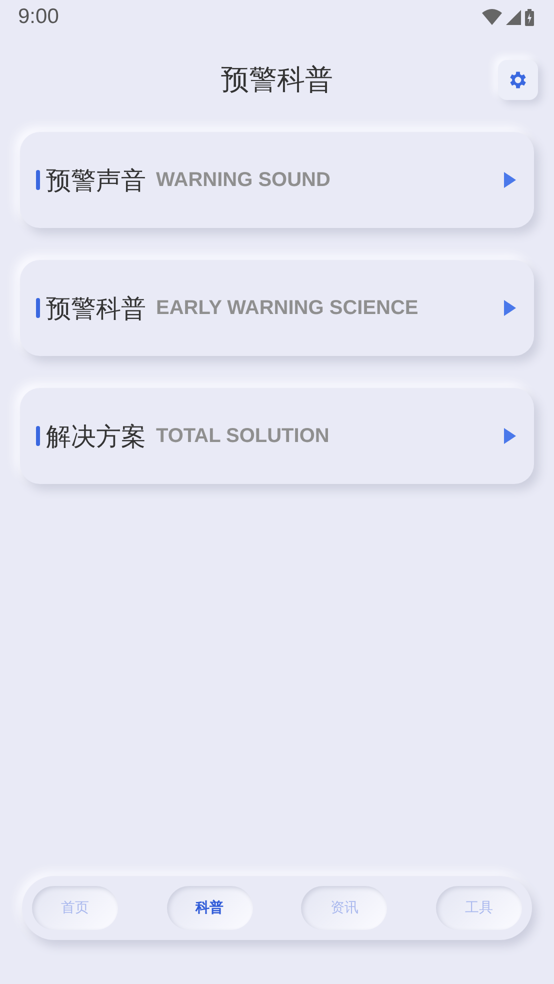 The height and width of the screenshot is (984, 554). I want to click on menu-card: 预警科普 EARLY WARNING SCIENCE, so click(277, 308).